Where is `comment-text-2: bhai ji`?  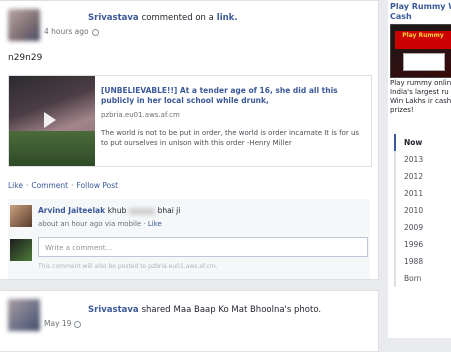 comment-text-2: bhai ji is located at coordinates (169, 210).